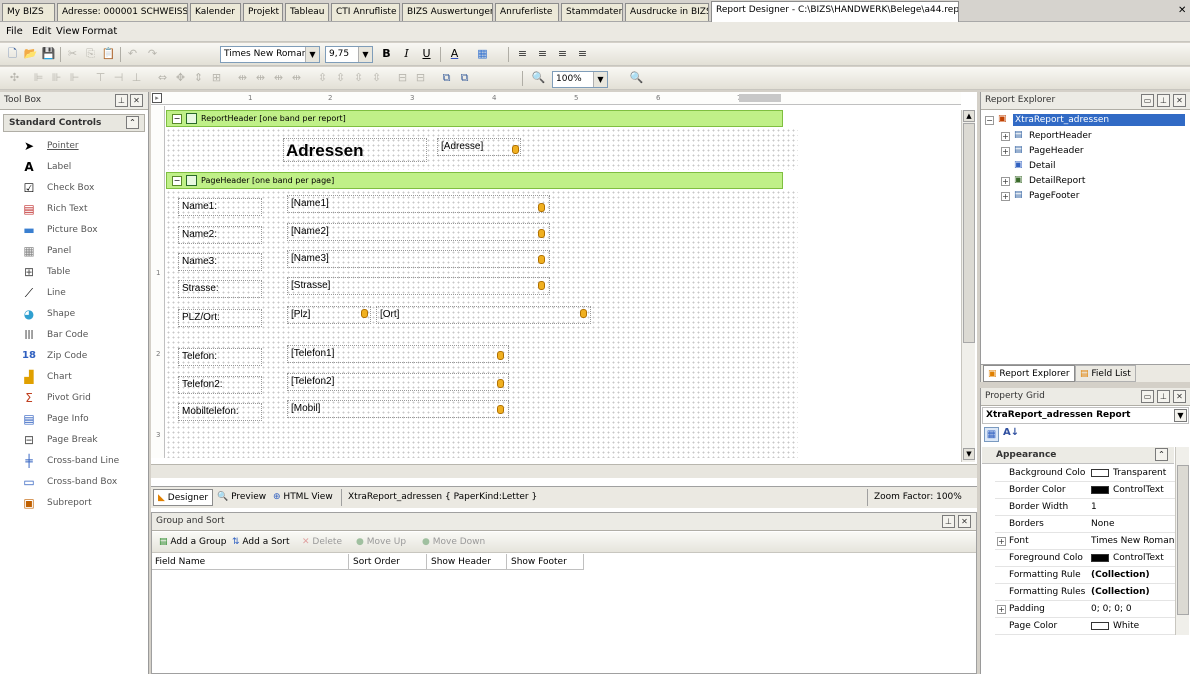 The image size is (1190, 674). Describe the element at coordinates (969, 116) in the screenshot. I see `scroll-up-icon: ▲` at that location.